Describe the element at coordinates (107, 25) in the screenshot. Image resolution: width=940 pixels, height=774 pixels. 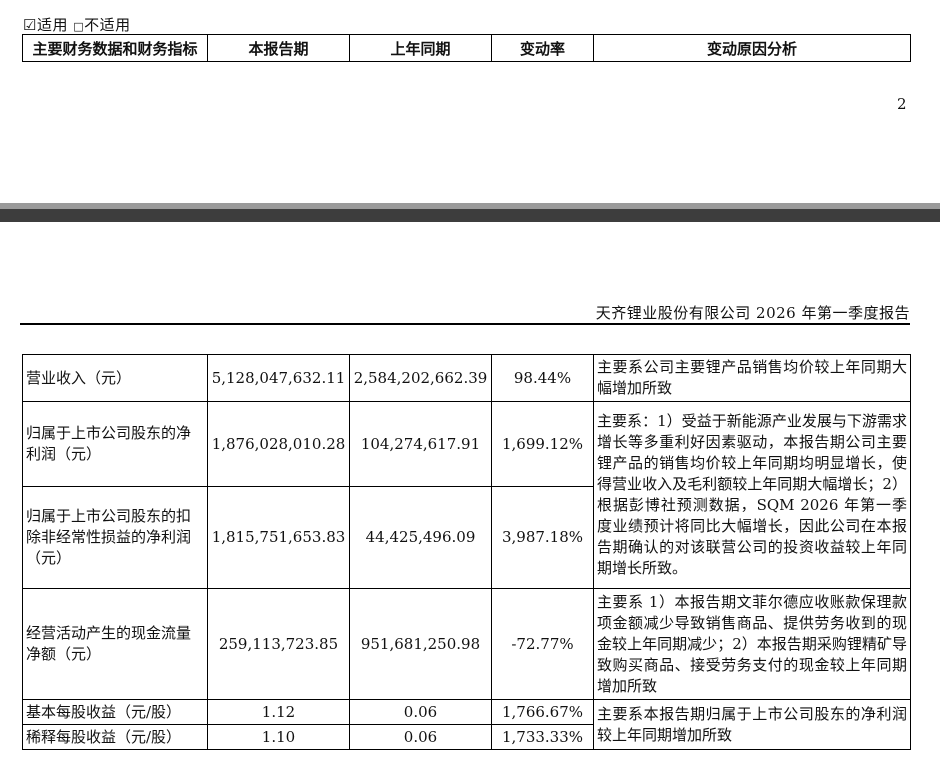
I see `not-applicable-label: 不适用` at that location.